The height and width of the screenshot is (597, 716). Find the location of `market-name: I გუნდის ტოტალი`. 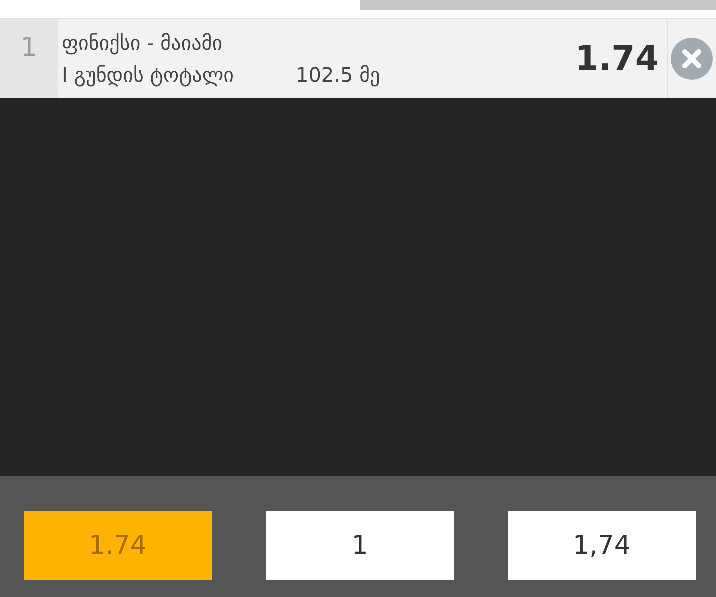

market-name: I გუნდის ტოტალი is located at coordinates (148, 74).